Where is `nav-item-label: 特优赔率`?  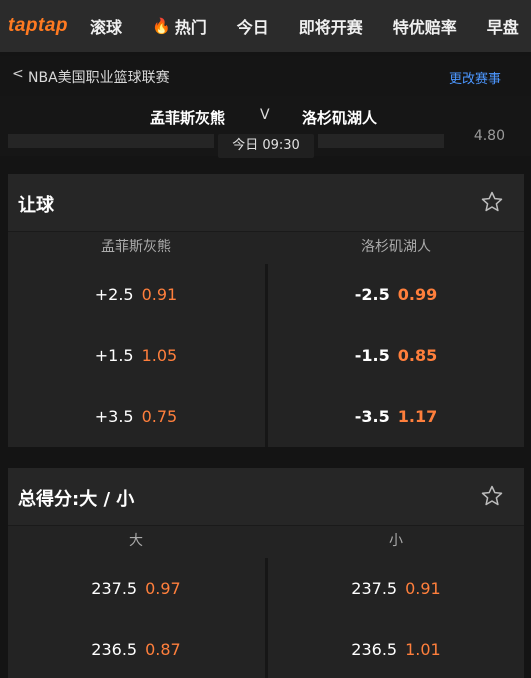
nav-item-label: 特优赔率 is located at coordinates (424, 27).